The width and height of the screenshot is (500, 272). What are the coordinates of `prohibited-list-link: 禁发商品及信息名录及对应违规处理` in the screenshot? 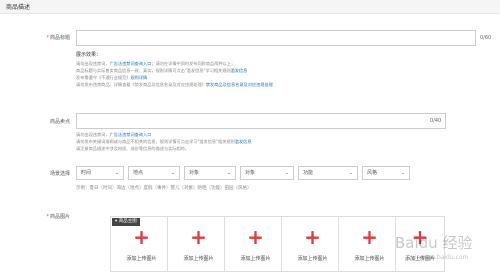 It's located at (239, 84).